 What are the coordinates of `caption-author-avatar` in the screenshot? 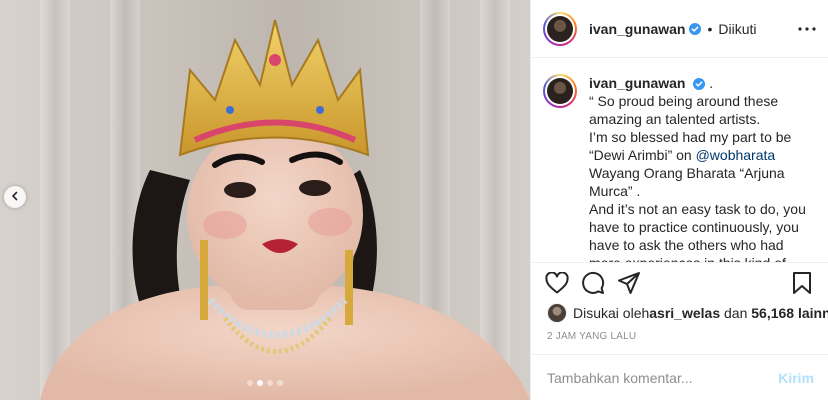 It's located at (560, 91).